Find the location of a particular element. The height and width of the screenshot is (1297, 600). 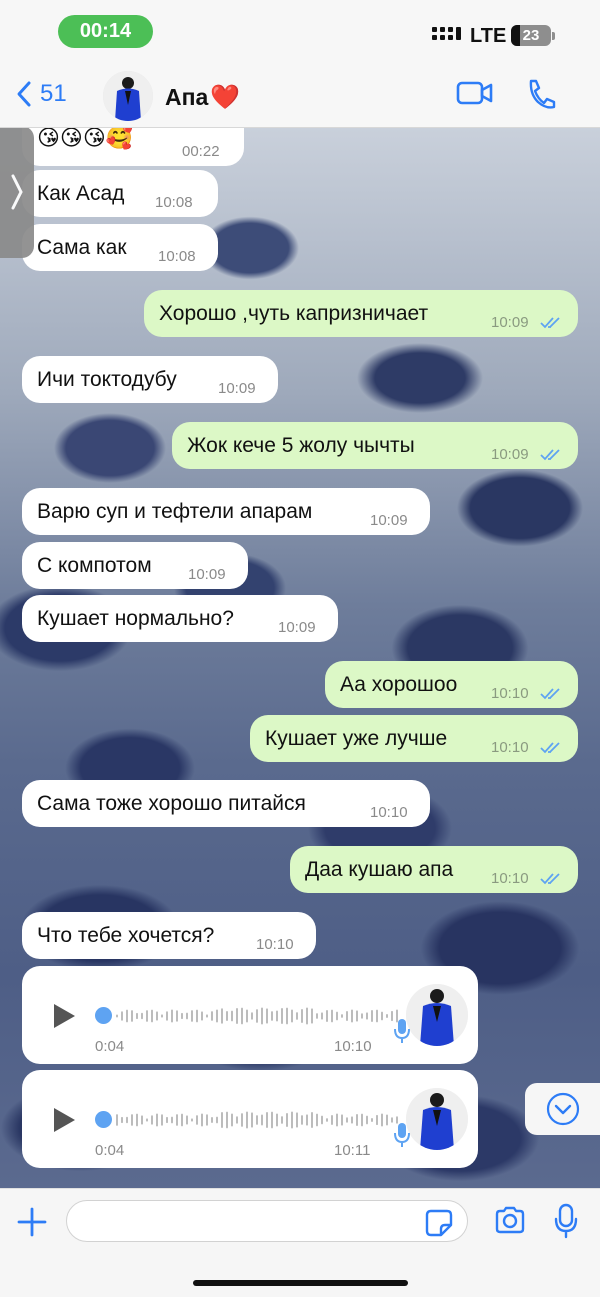

message-incoming: Сама как 10:08 is located at coordinates (120, 247).